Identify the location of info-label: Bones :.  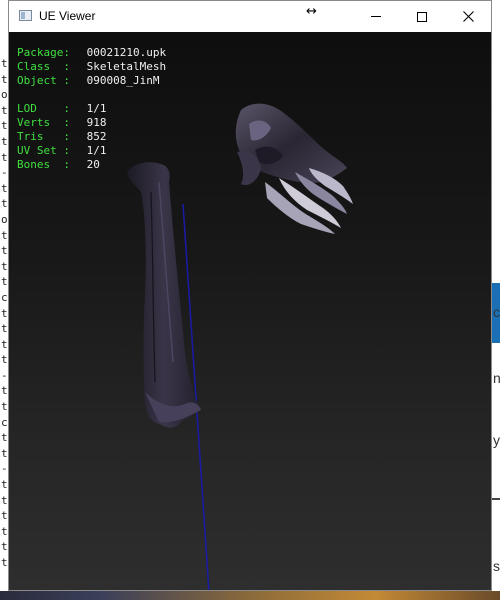
(43, 164).